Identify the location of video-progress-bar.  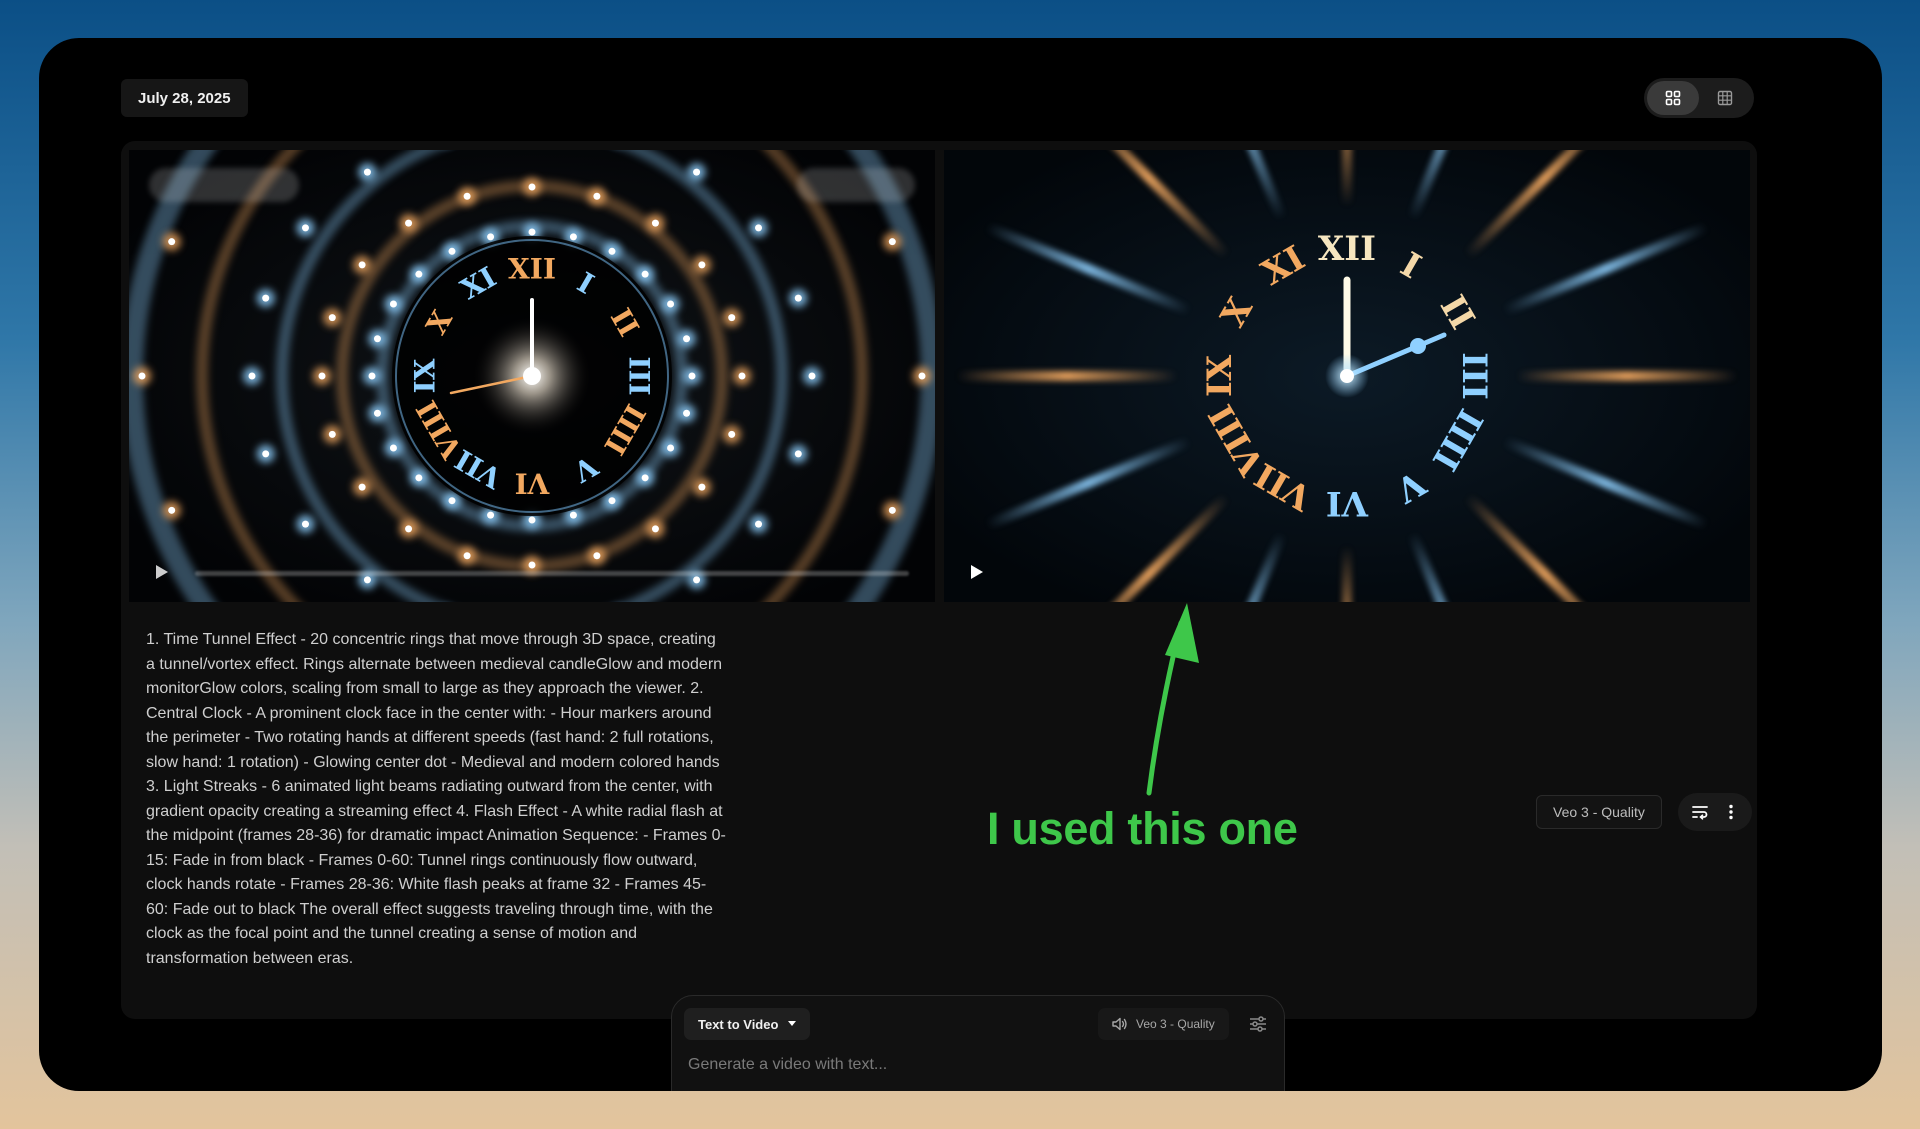
(552, 573).